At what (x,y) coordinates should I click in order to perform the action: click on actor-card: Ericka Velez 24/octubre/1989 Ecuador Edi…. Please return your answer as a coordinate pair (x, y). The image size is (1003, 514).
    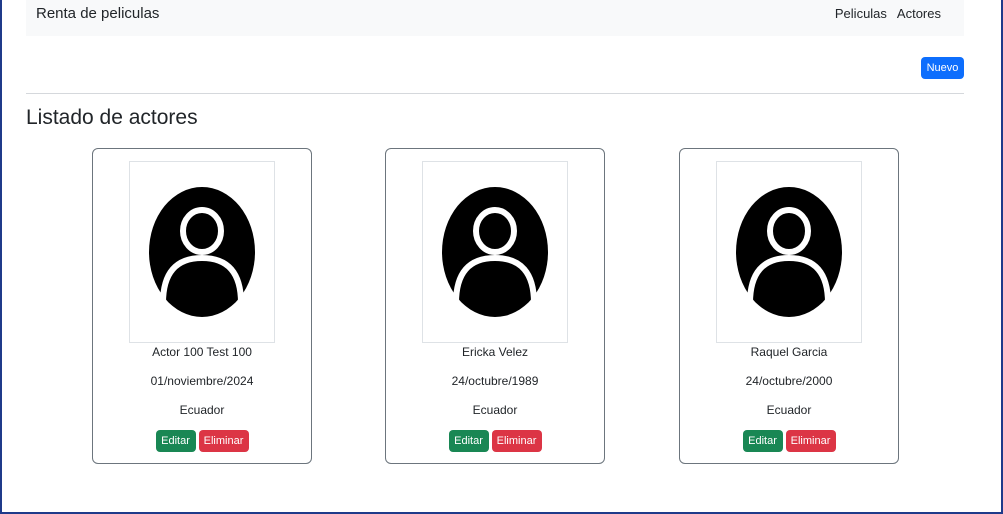
    Looking at the image, I should click on (495, 306).